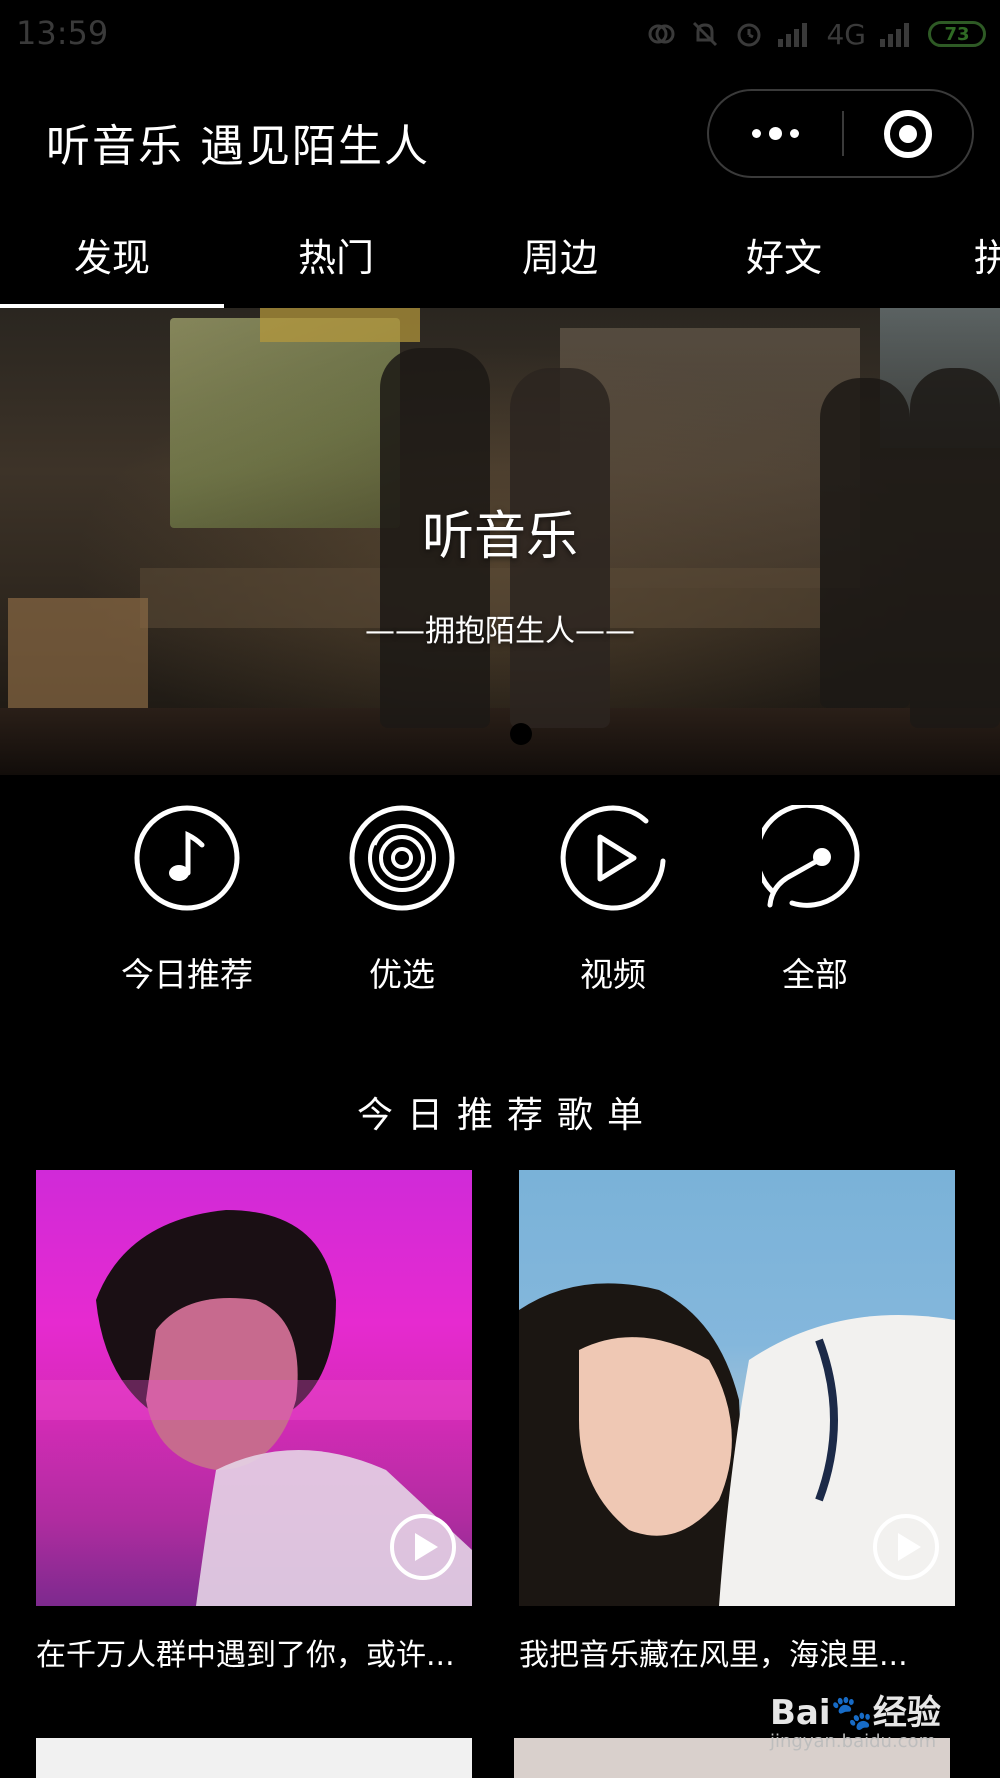  Describe the element at coordinates (613, 858) in the screenshot. I see `play-circle-icon` at that location.